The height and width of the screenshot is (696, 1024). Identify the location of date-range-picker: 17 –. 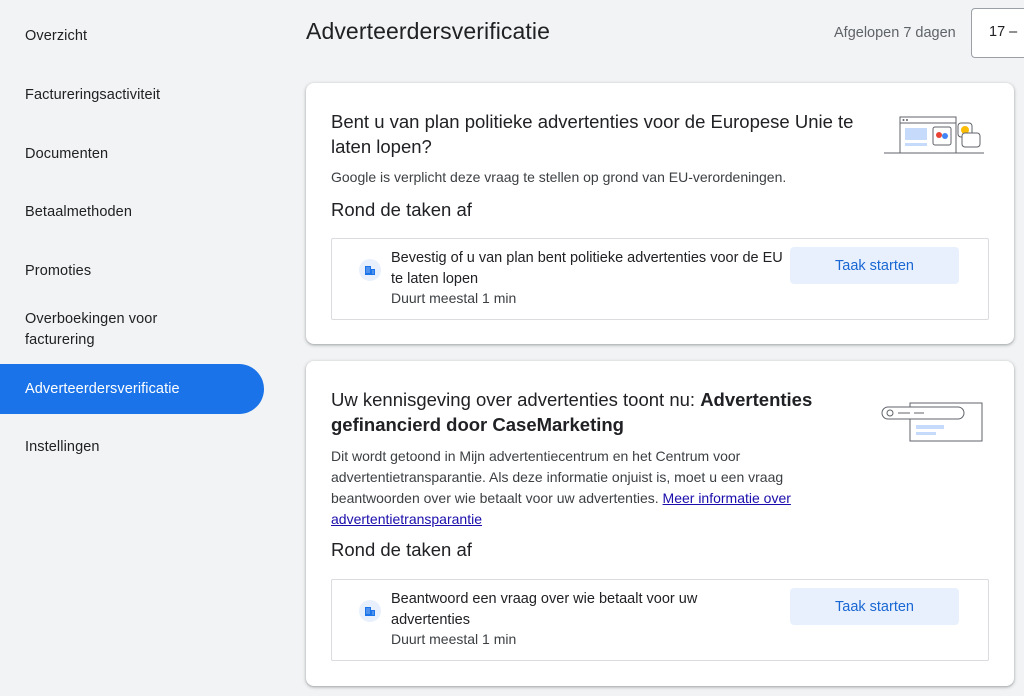
(997, 33).